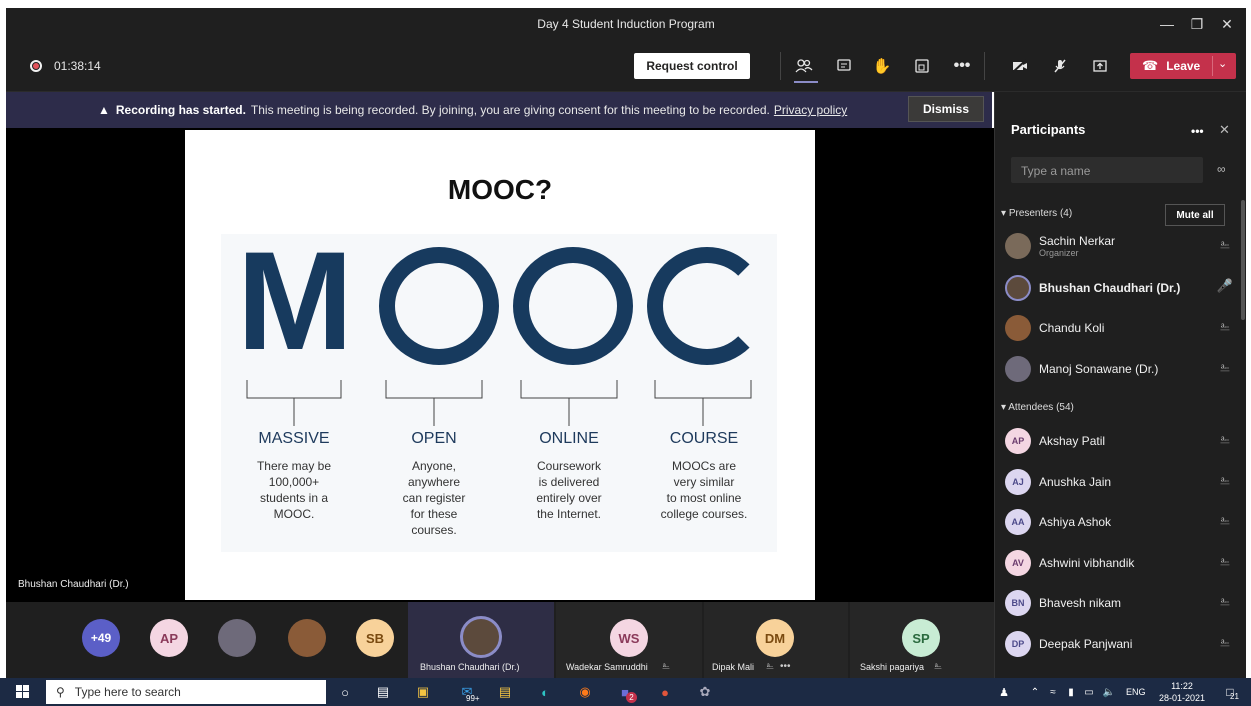 Image resolution: width=1251 pixels, height=706 pixels. What do you see at coordinates (882, 66) in the screenshot?
I see `raise-hand-icon: ✋` at bounding box center [882, 66].